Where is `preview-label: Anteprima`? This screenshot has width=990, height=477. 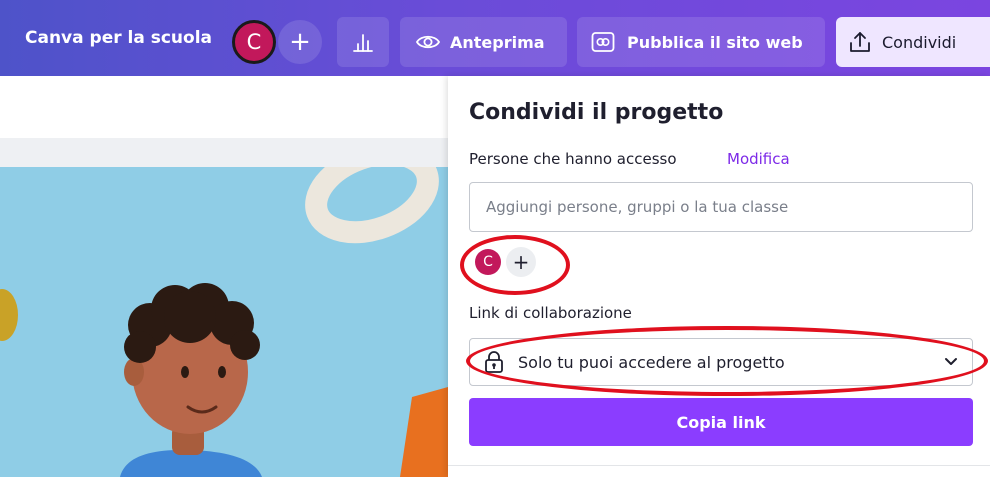
preview-label: Anteprima is located at coordinates (497, 42).